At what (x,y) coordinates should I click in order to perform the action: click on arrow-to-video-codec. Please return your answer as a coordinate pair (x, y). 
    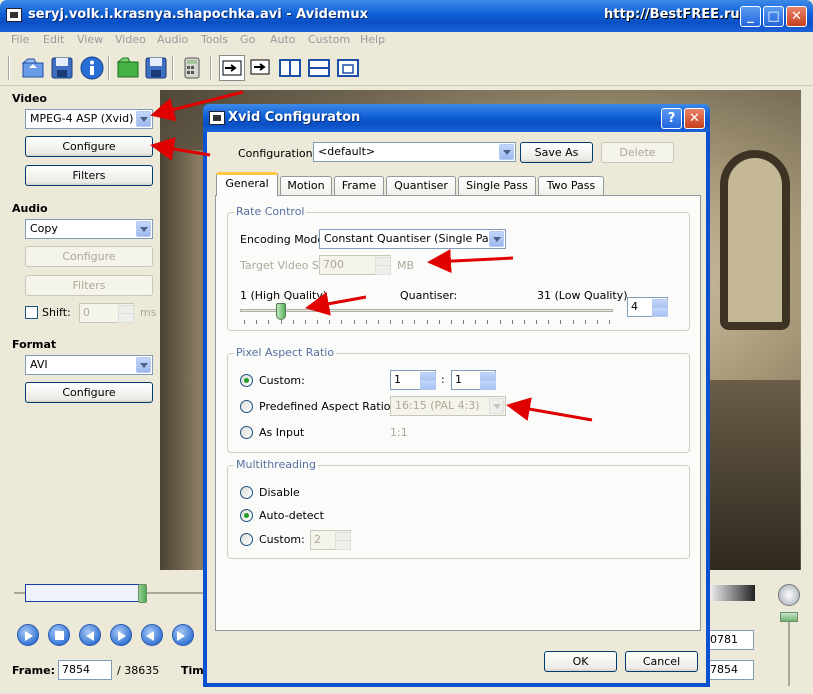
    Looking at the image, I should click on (197, 106).